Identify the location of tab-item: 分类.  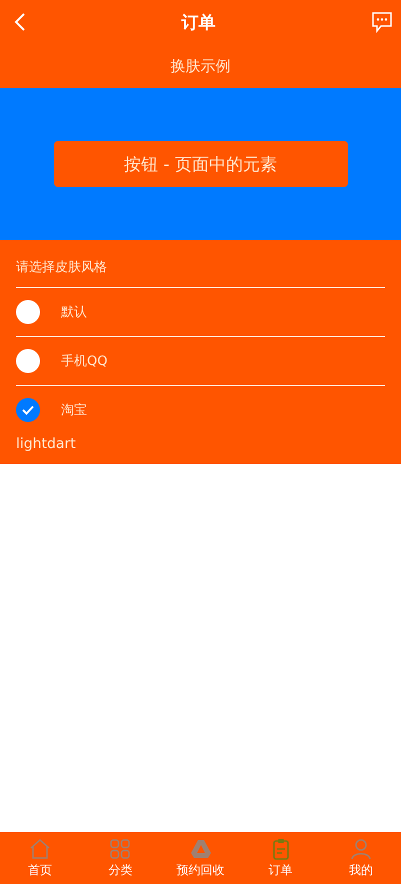
(120, 858).